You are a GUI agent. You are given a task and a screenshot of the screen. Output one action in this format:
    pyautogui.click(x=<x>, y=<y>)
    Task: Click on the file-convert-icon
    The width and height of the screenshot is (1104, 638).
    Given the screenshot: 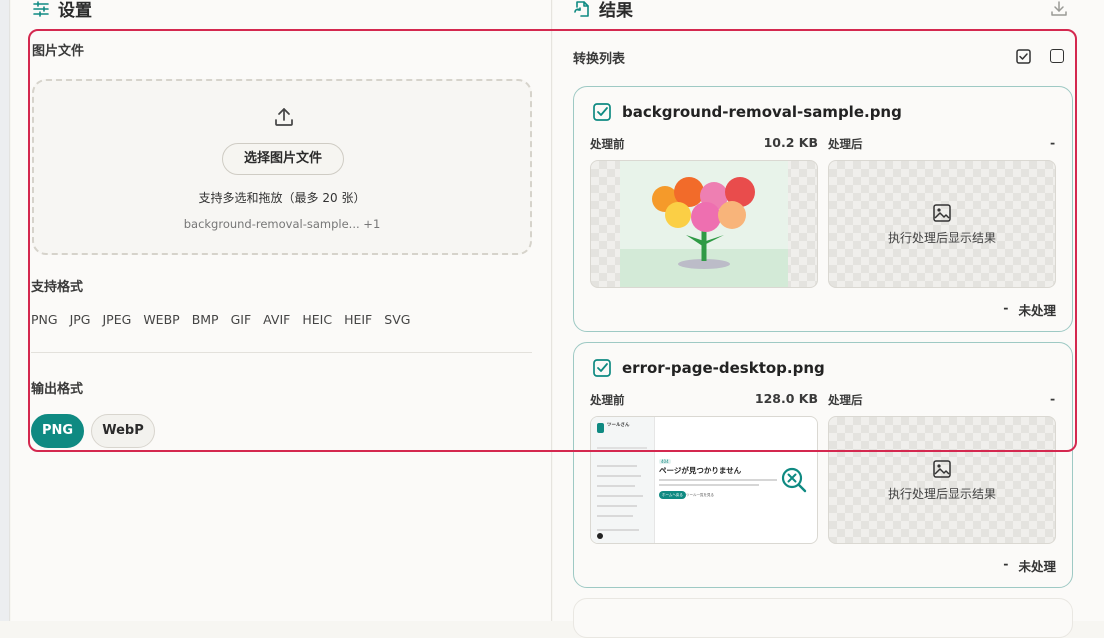 What is the action you would take?
    pyautogui.click(x=581, y=8)
    